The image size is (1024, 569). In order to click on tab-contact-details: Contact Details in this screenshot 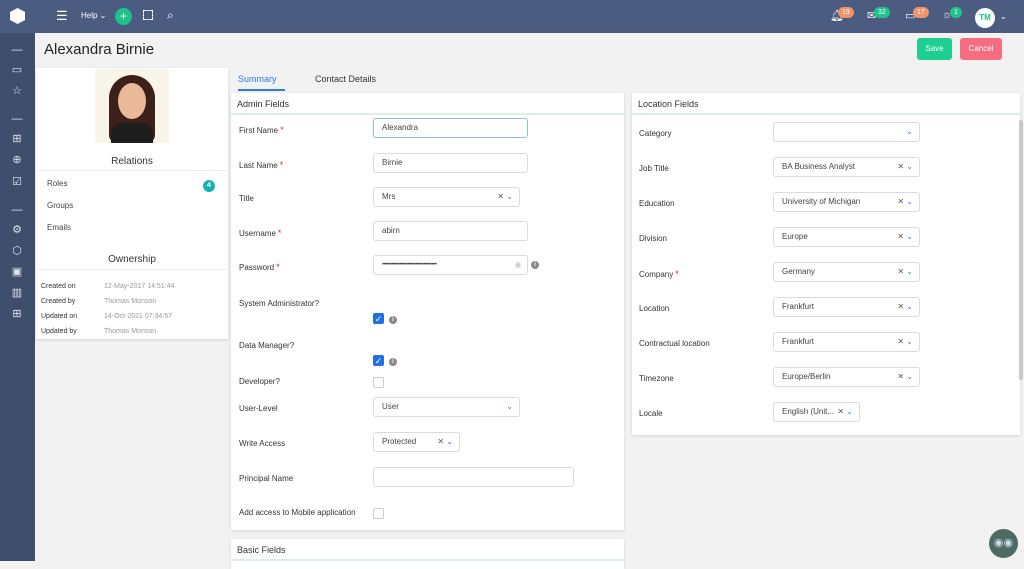, I will do `click(345, 79)`.